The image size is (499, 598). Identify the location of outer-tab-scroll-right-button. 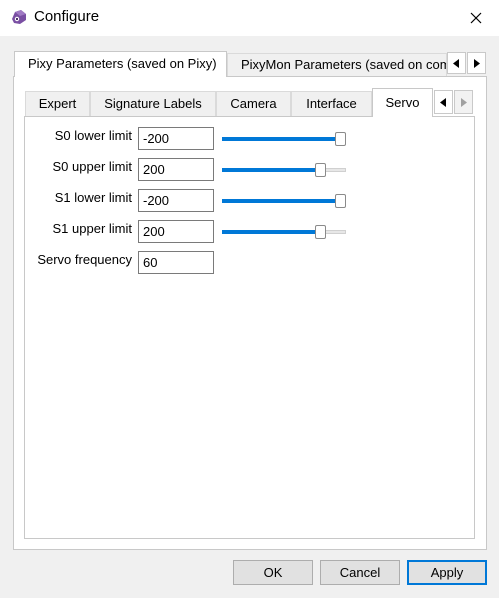
(476, 63).